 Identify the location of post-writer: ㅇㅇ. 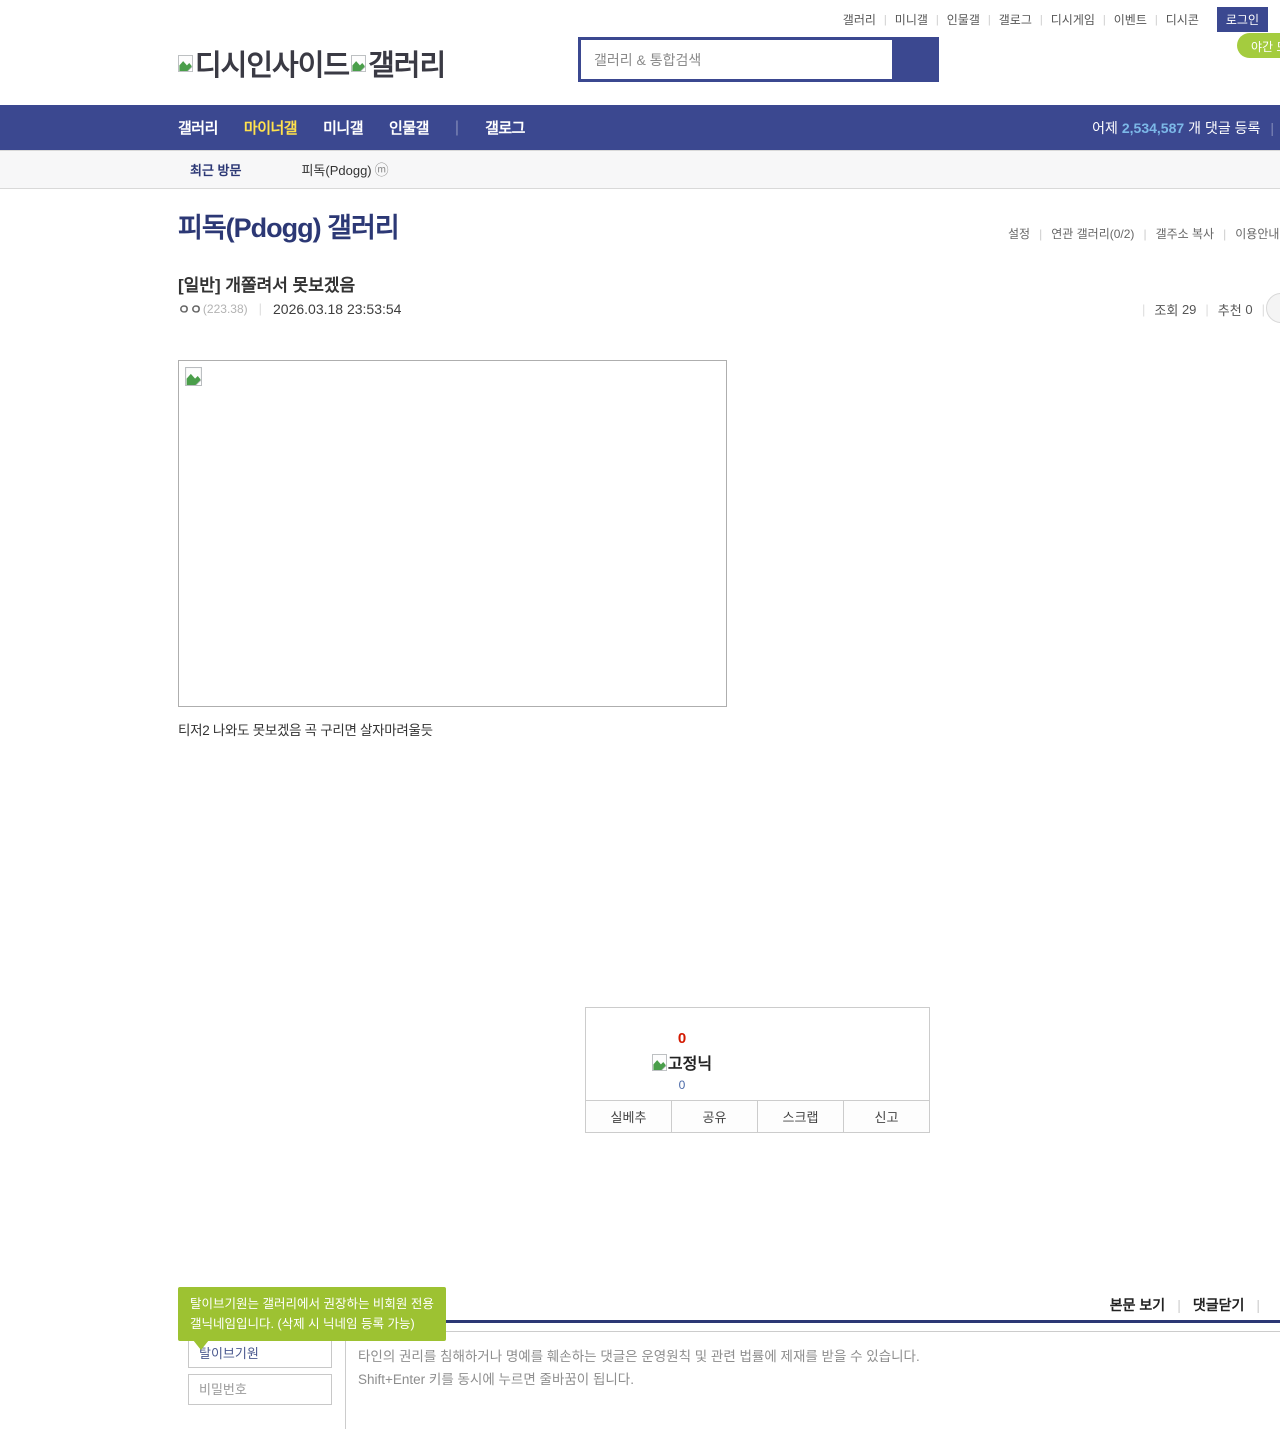
(190, 308).